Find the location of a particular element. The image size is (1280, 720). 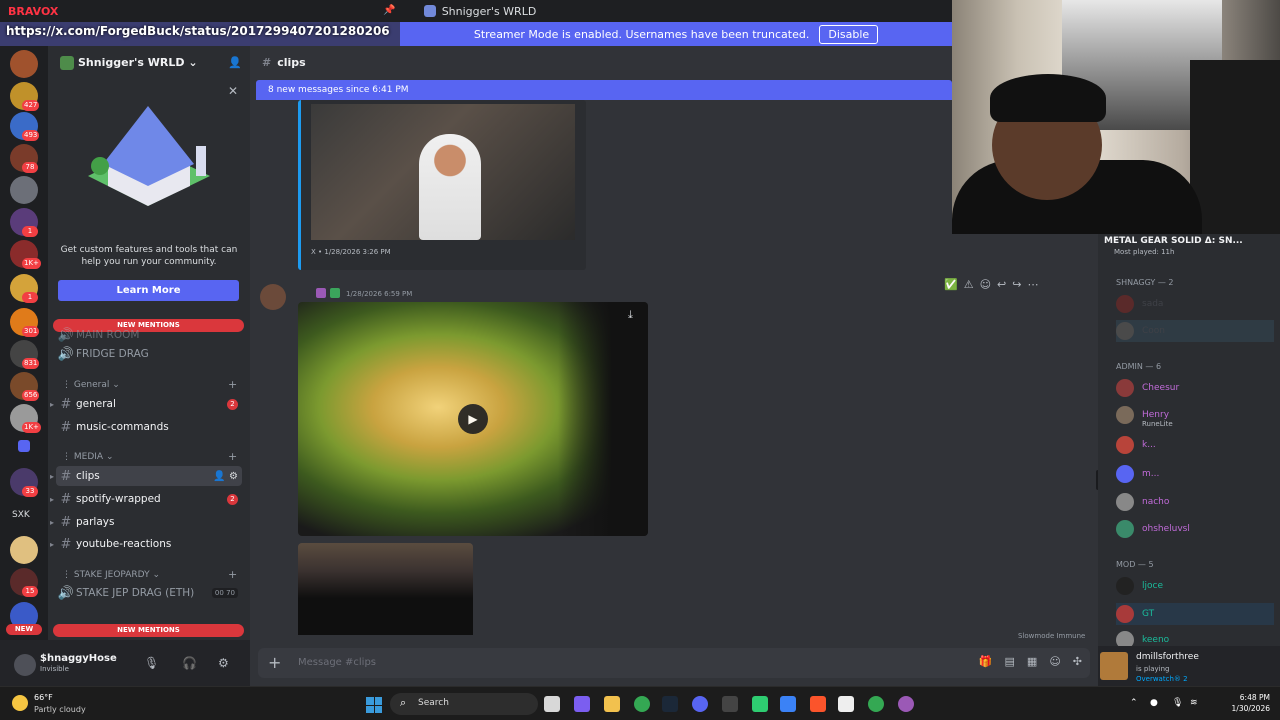

discord-icon is located at coordinates (700, 704).